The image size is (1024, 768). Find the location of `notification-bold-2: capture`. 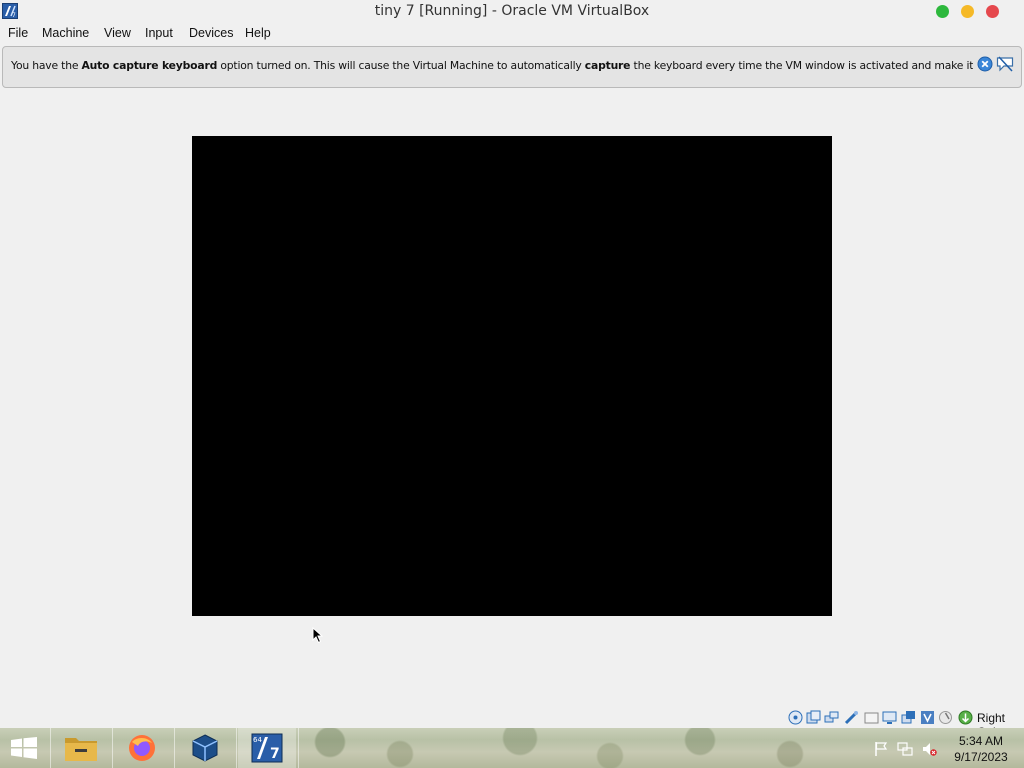

notification-bold-2: capture is located at coordinates (607, 65).